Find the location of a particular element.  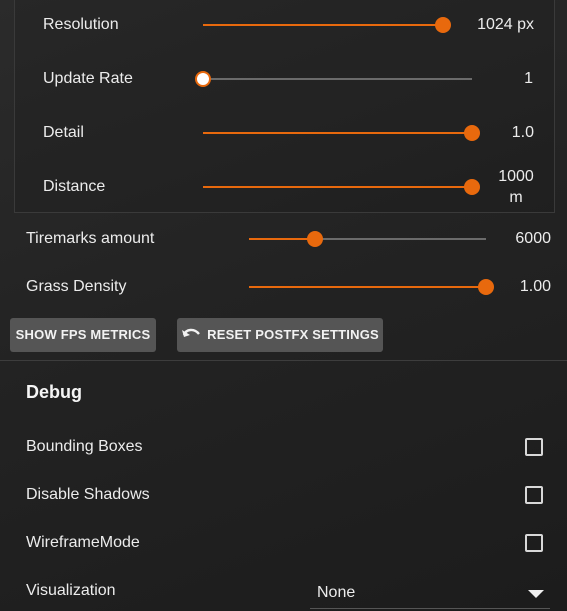

grass-density-label: Grass Density is located at coordinates (76, 286).